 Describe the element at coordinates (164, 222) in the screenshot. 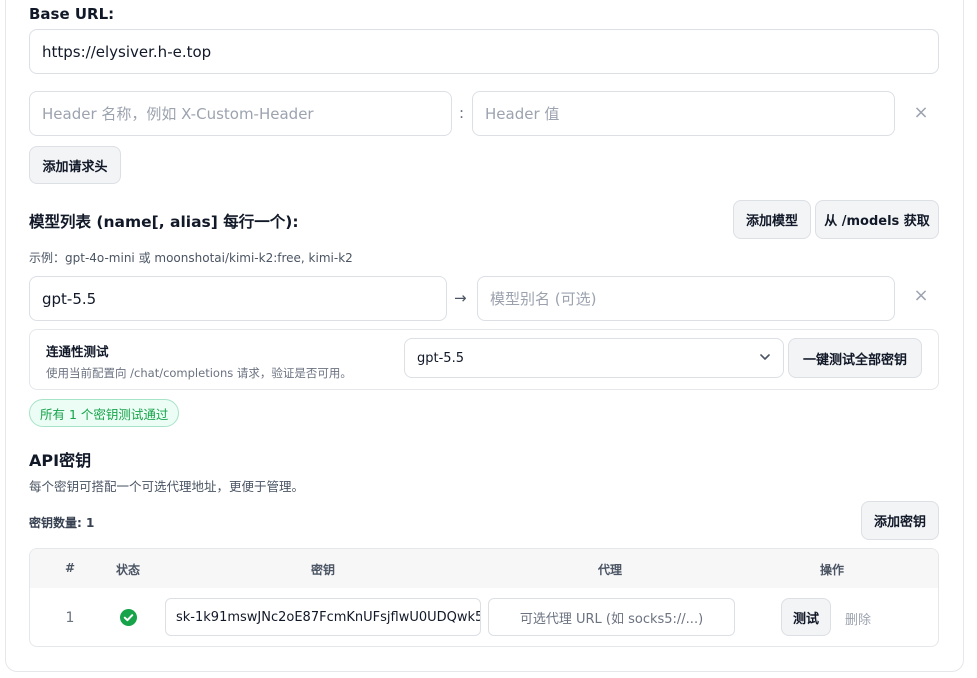

I see `models-title: 模型列表 (name[, alias] 每行一个):` at that location.